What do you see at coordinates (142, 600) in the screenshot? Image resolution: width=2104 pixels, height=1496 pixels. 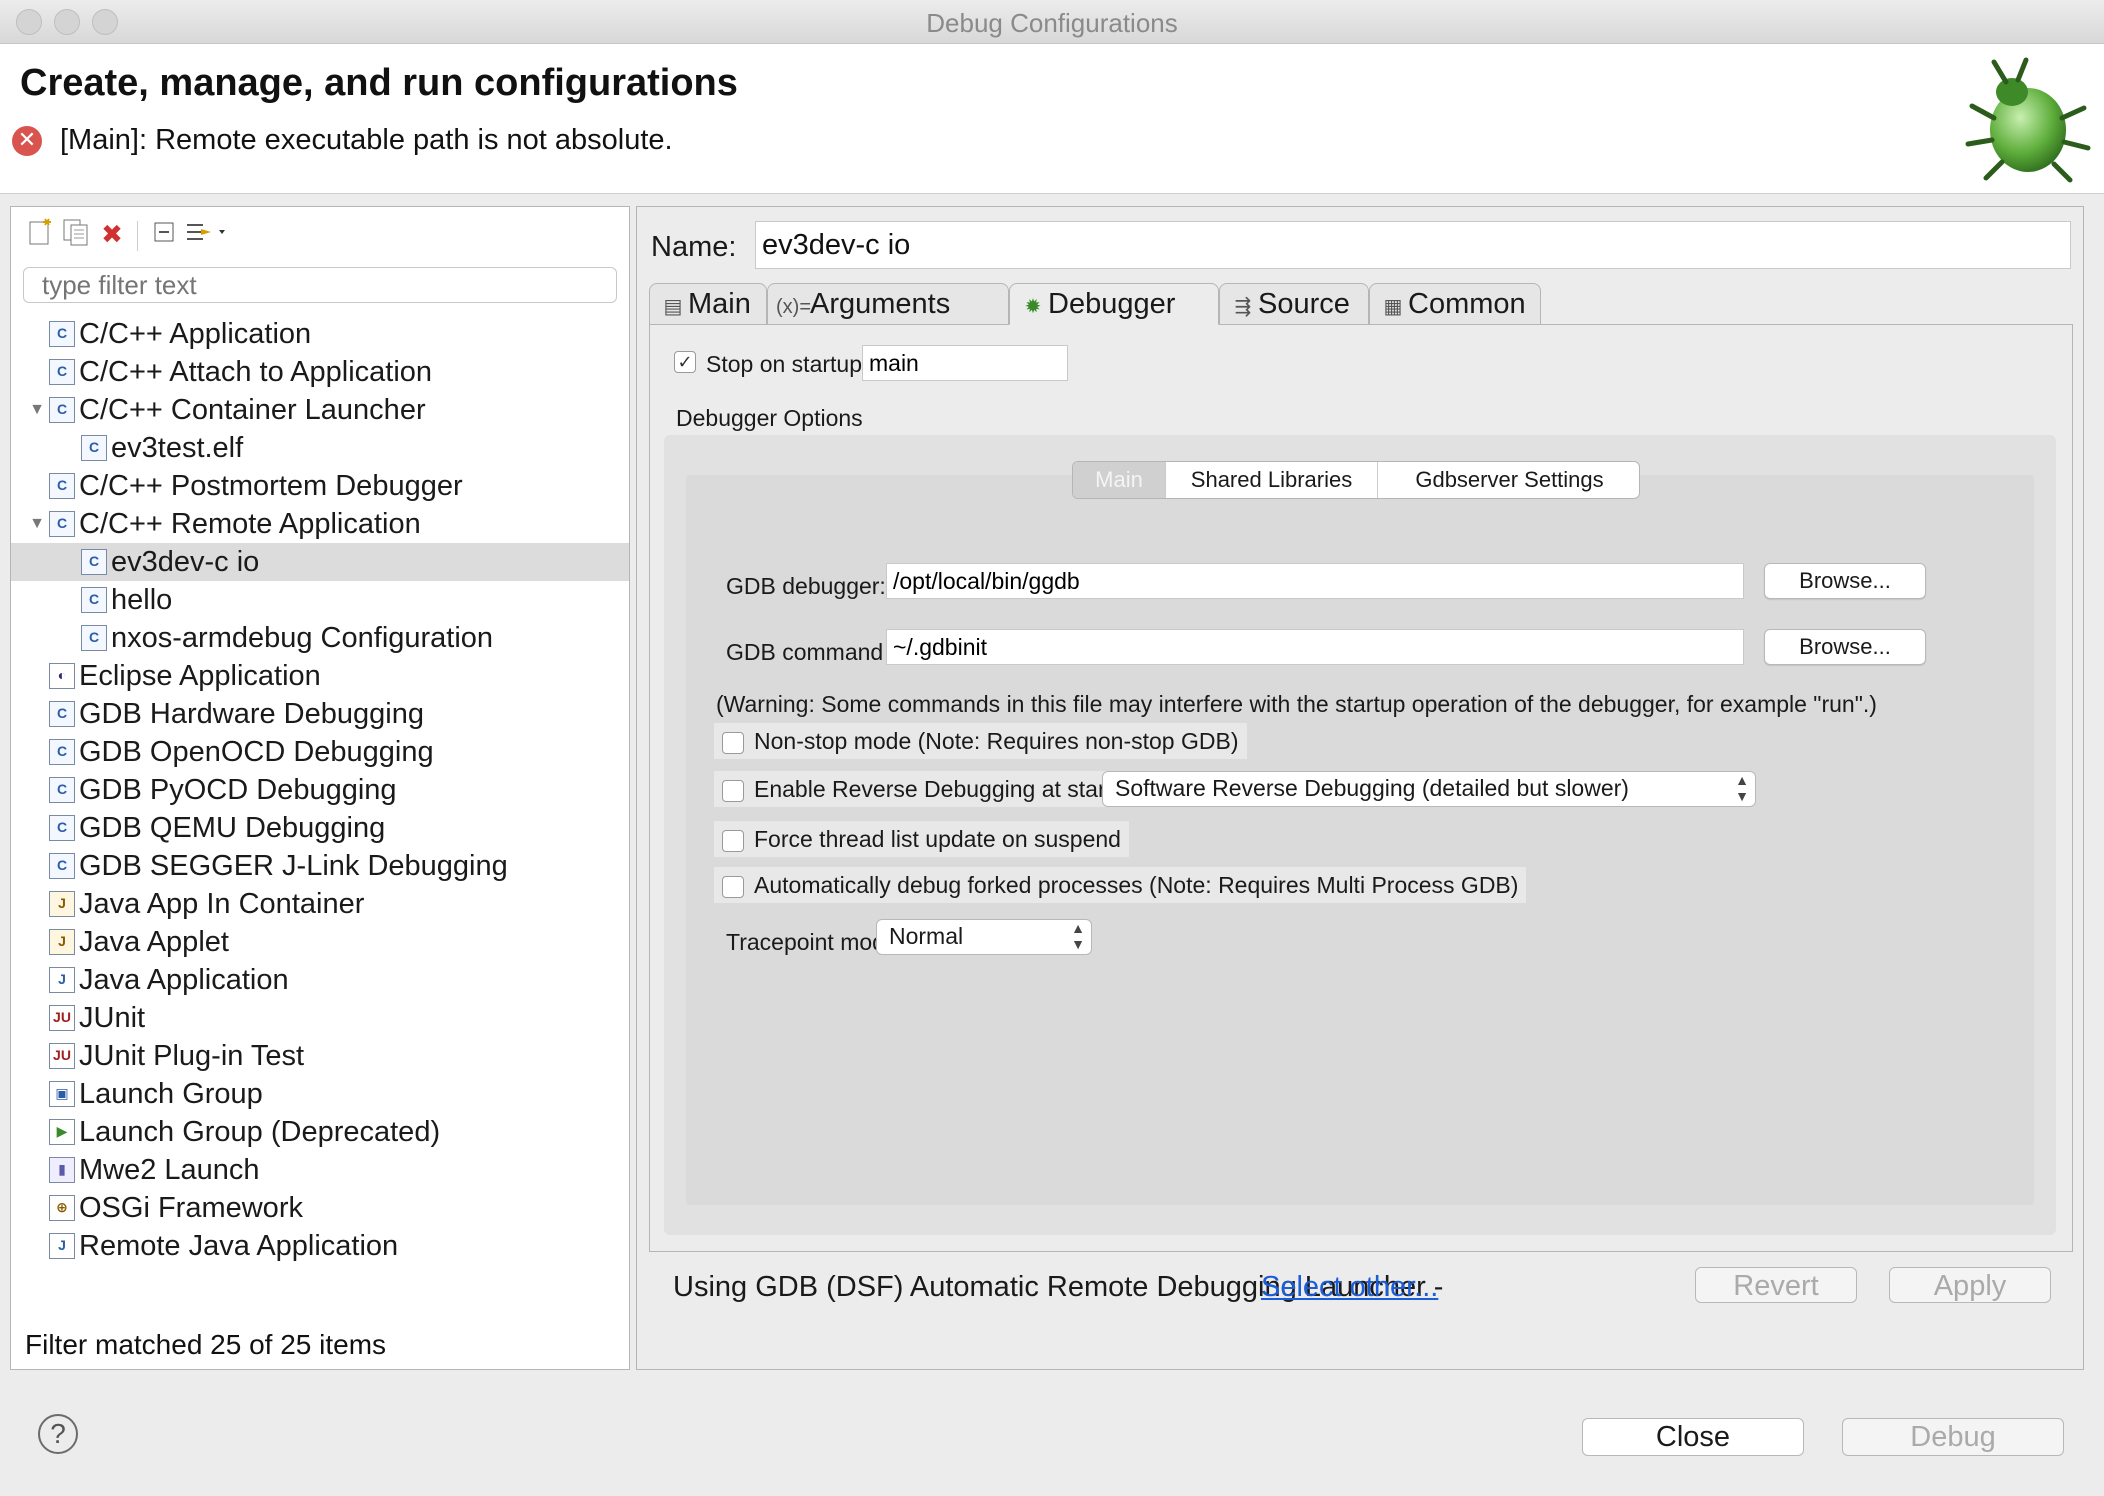 I see `tree-item-label: hello` at bounding box center [142, 600].